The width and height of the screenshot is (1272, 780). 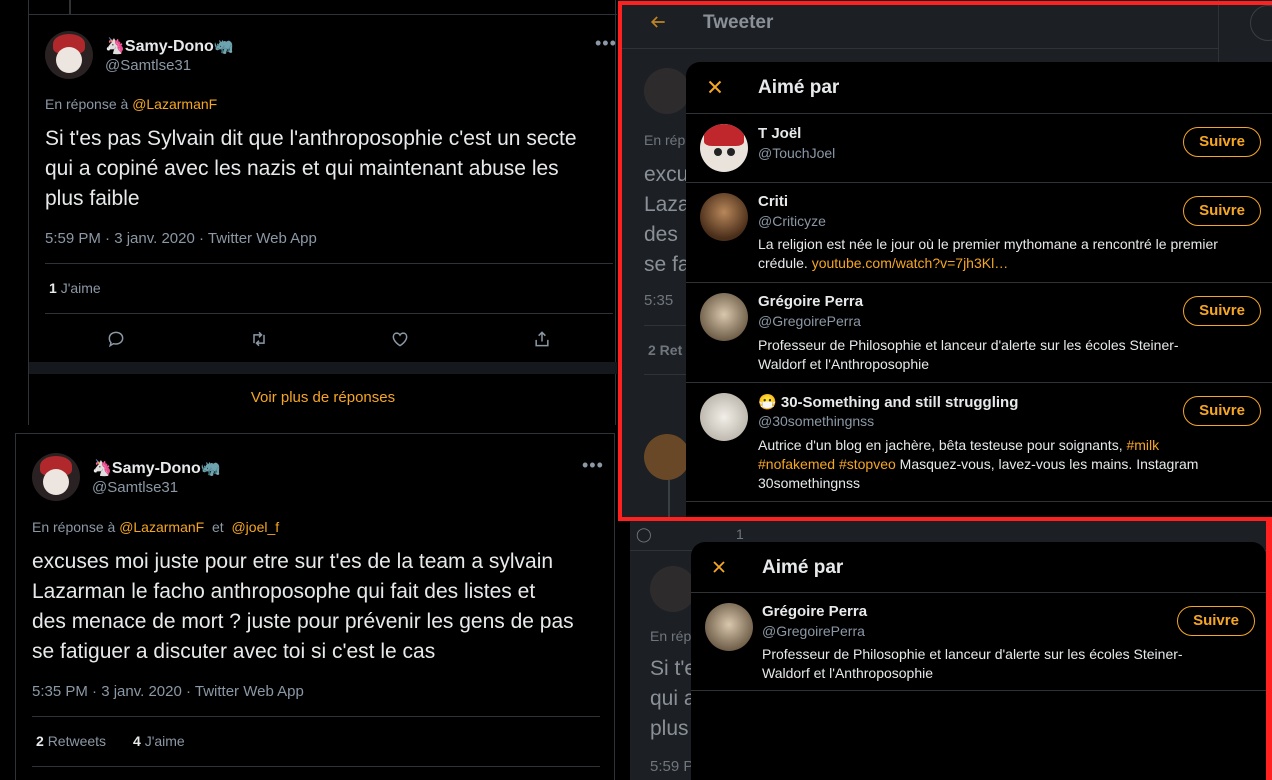 What do you see at coordinates (672, 766) in the screenshot?
I see `tweet-timestamp: 5:59 P` at bounding box center [672, 766].